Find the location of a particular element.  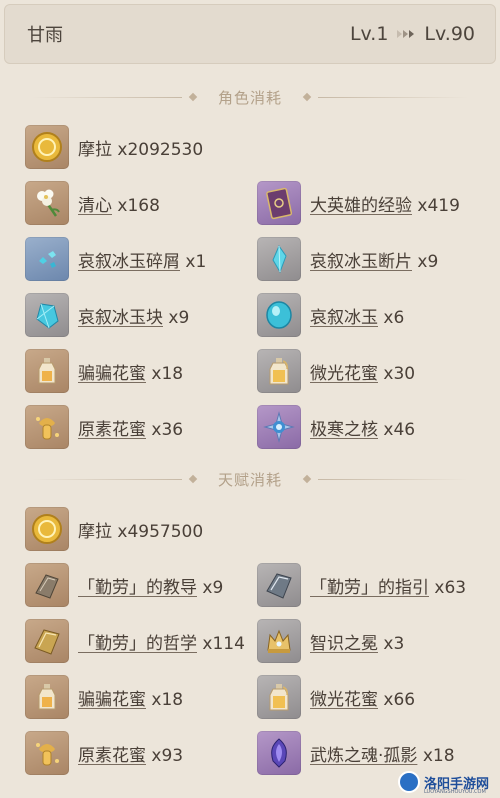

level-from: Lv.1 is located at coordinates (369, 34).